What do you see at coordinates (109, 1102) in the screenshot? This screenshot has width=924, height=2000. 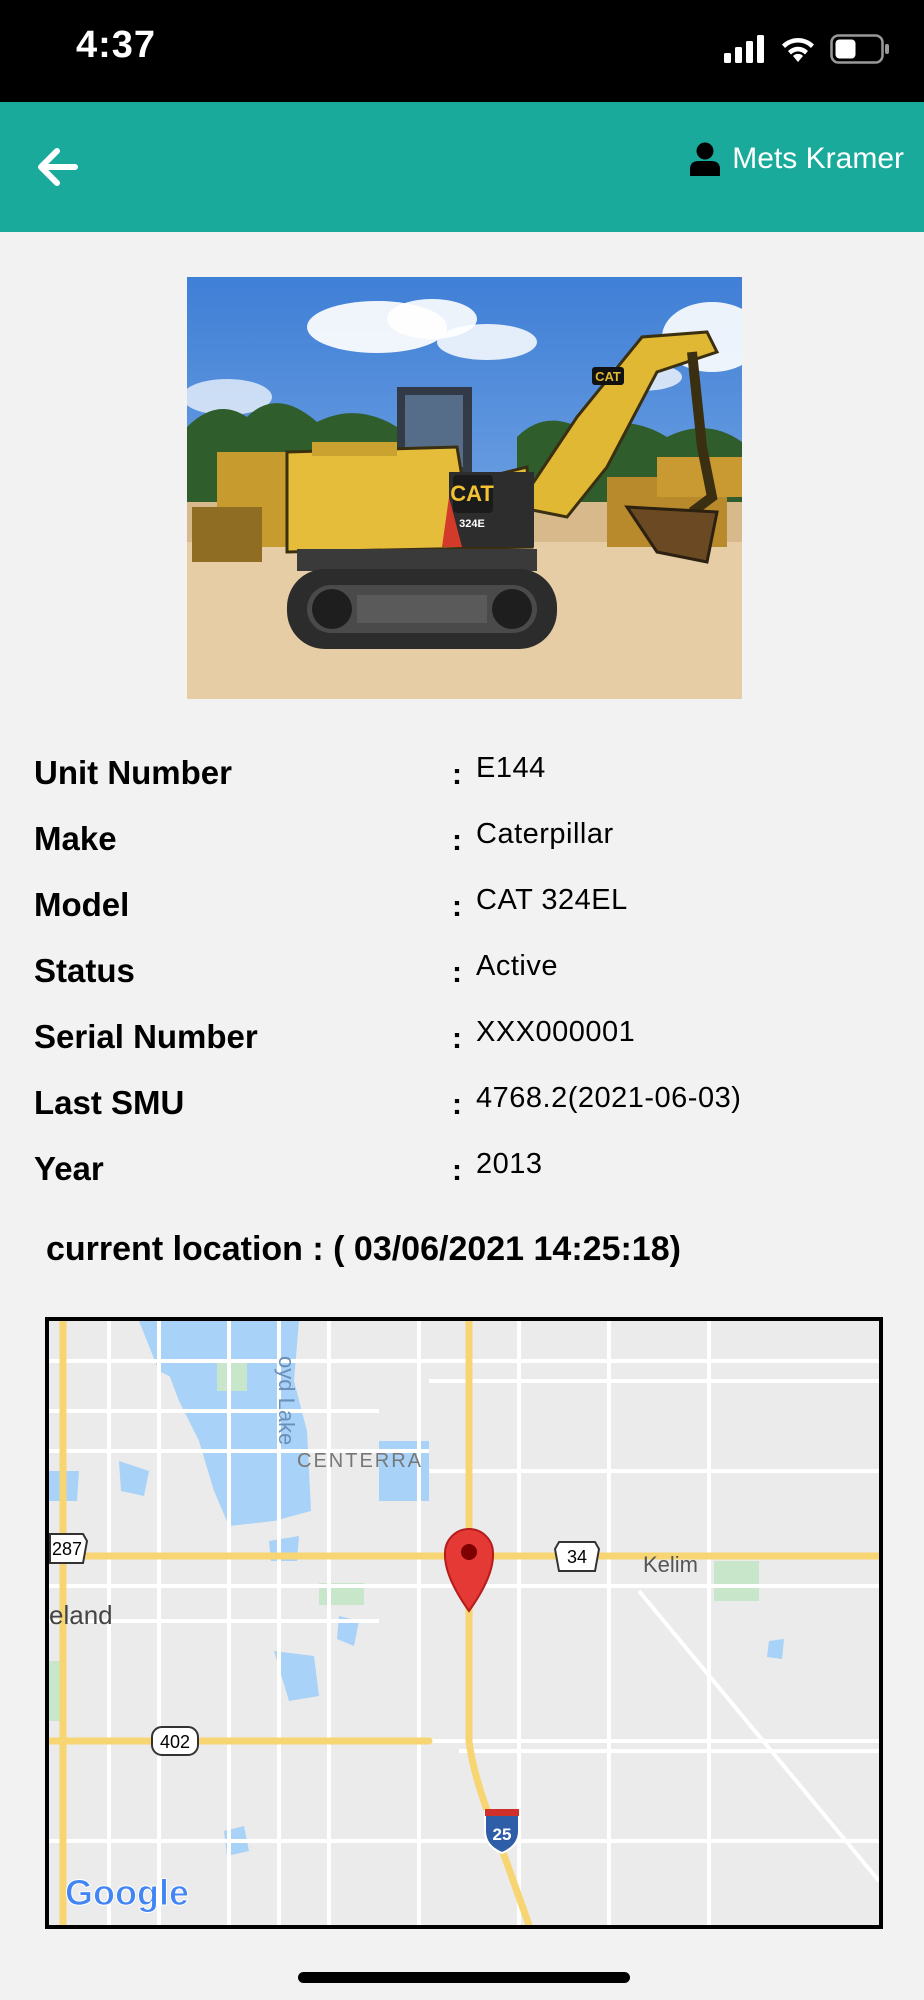 I see `detail-label: Last SMU` at bounding box center [109, 1102].